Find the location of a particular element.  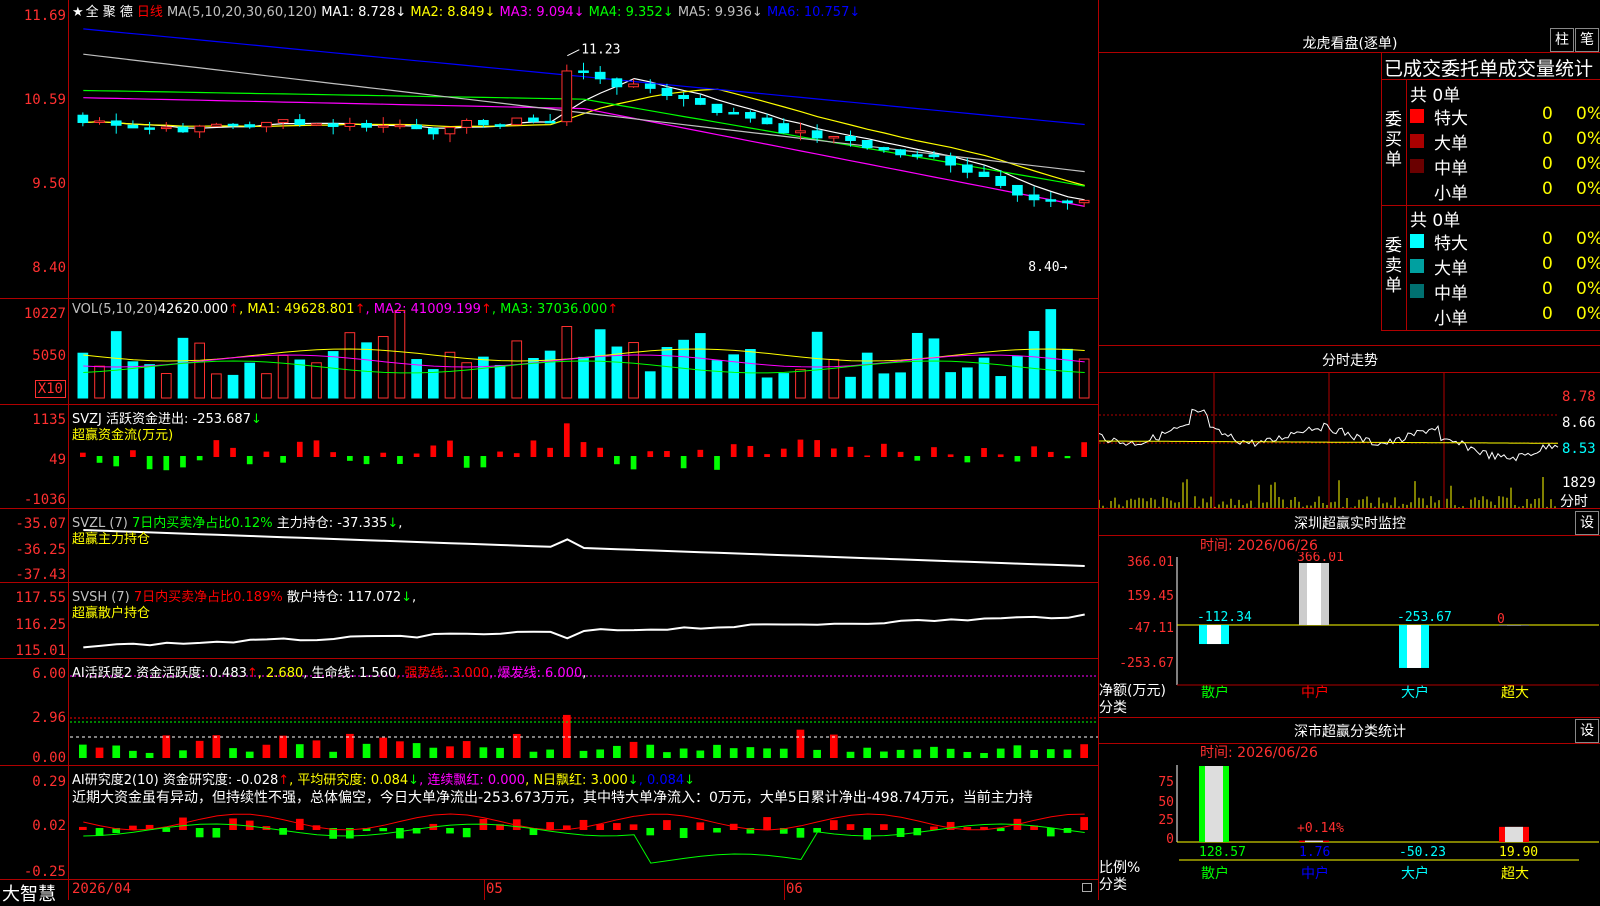

ai2-segment: , 0.084 is located at coordinates (661, 780).